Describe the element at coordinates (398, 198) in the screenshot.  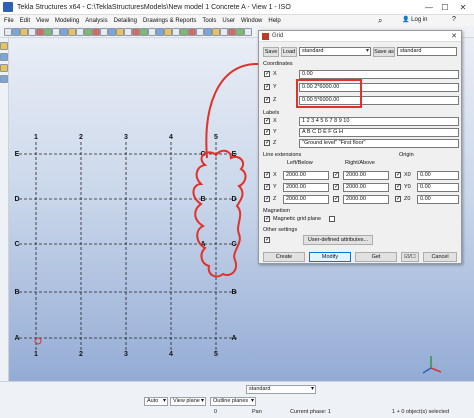
I see `origin-z-checkbox` at that location.